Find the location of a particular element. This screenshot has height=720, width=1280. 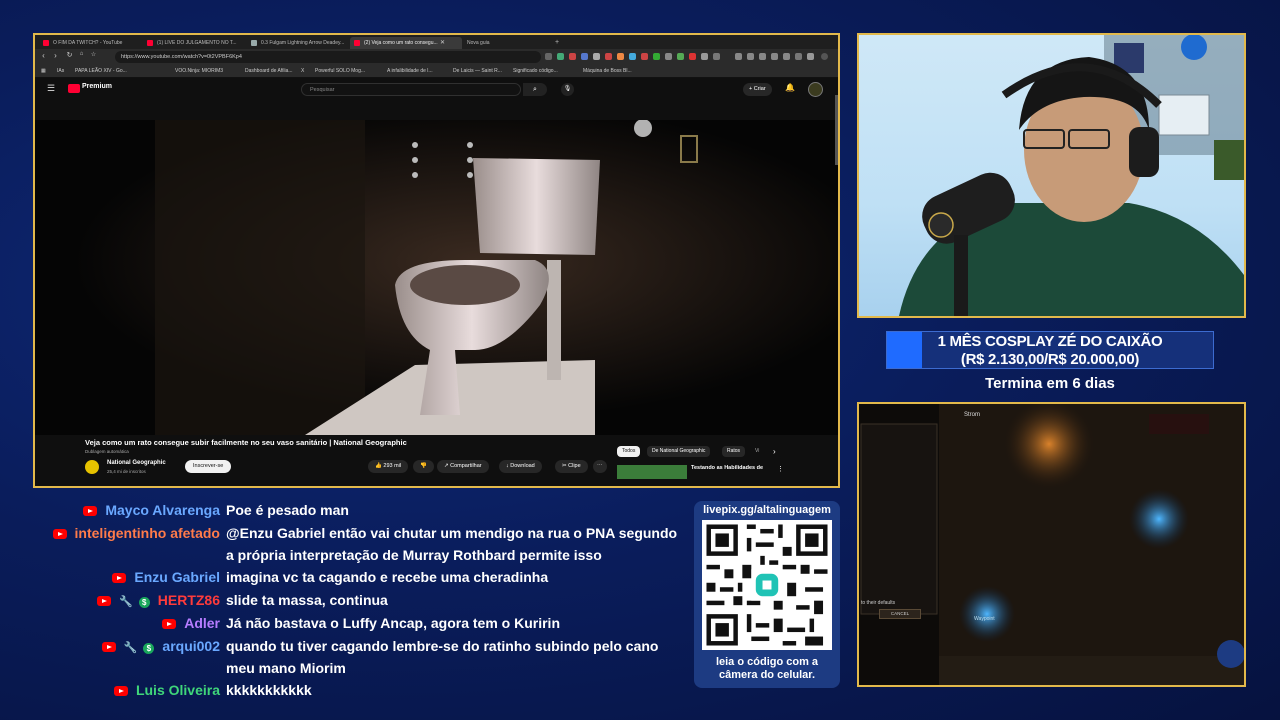

more-vert-icon: ⋮ is located at coordinates (780, 469).